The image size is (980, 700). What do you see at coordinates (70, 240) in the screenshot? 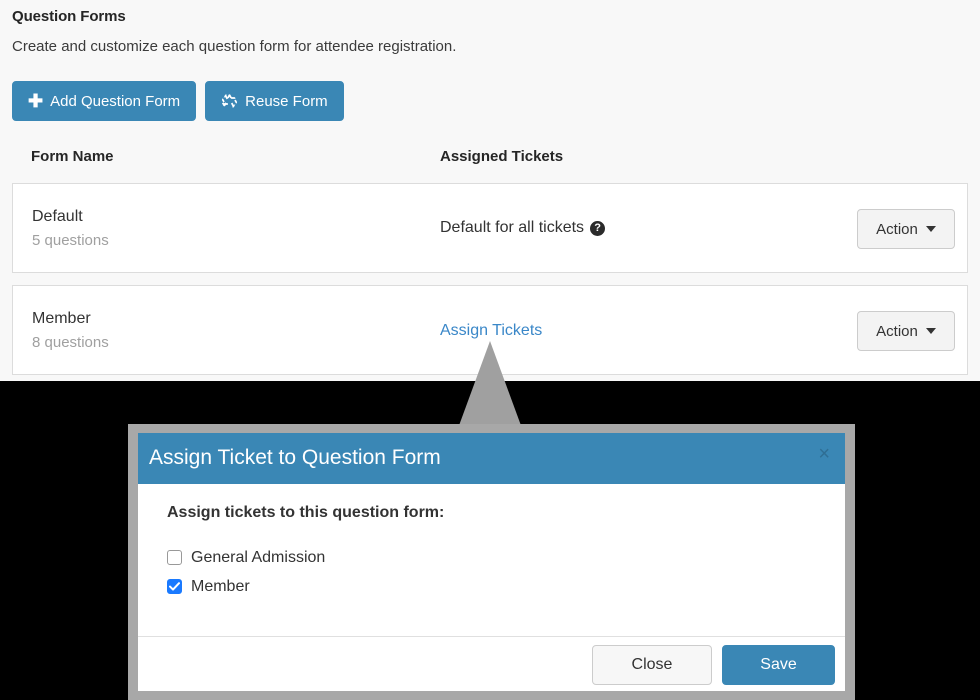
I see `form-question-count: 5 questions` at bounding box center [70, 240].